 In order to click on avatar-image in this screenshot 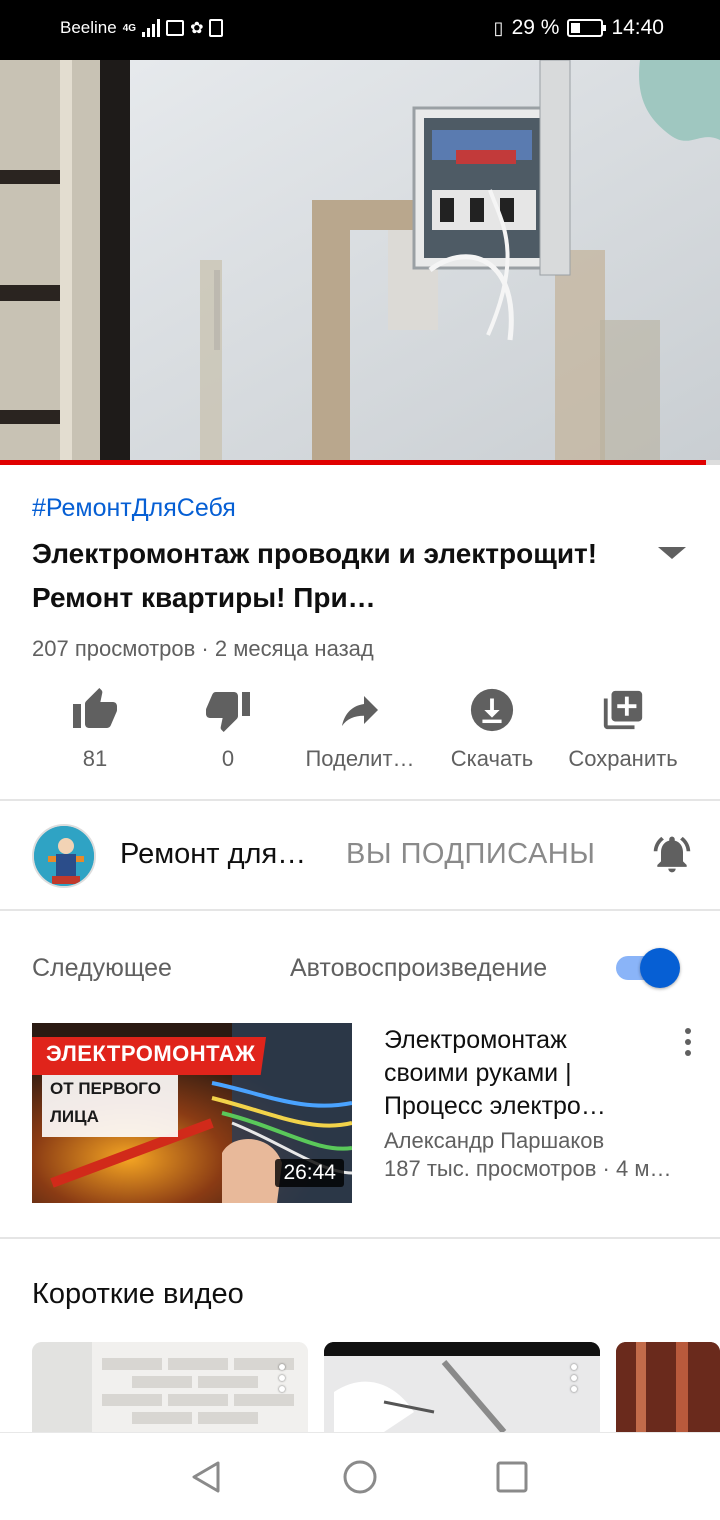, I will do `click(64, 856)`.